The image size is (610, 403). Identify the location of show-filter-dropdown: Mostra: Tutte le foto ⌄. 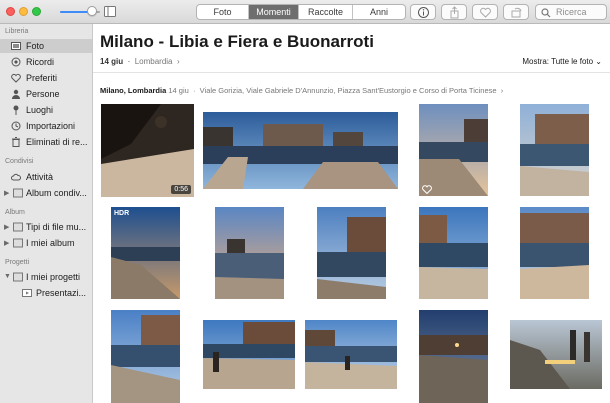
(562, 61).